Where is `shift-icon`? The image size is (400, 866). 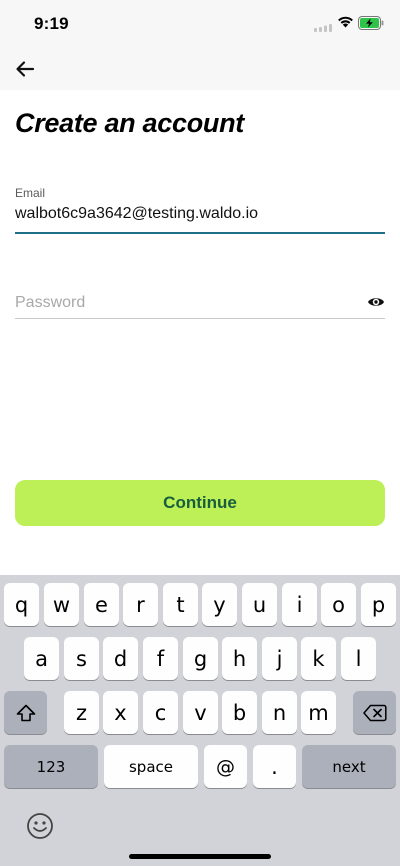
shift-icon is located at coordinates (25, 712).